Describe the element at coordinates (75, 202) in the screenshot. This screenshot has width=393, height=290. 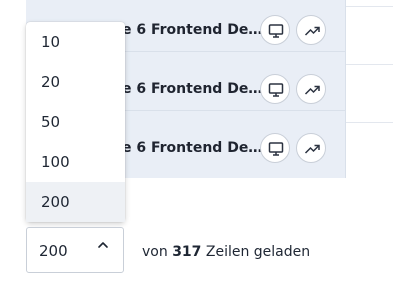
I see `page-size-option-200: 200` at that location.